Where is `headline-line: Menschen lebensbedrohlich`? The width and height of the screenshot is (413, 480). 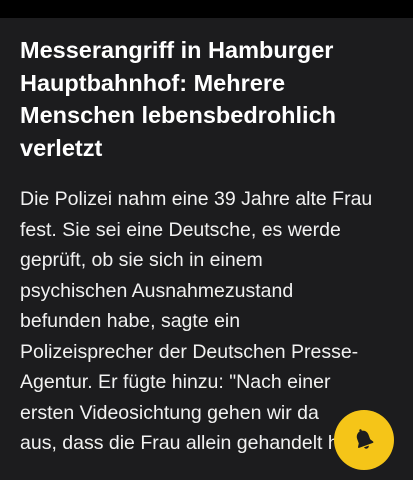 headline-line: Menschen lebensbedrohlich is located at coordinates (178, 115).